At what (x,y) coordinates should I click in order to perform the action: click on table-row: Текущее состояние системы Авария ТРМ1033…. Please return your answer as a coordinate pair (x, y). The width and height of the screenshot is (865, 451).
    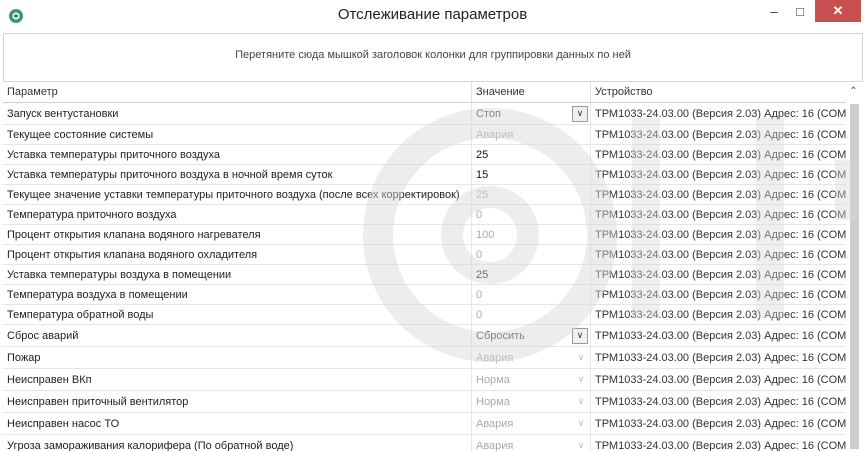
    Looking at the image, I should click on (424, 135).